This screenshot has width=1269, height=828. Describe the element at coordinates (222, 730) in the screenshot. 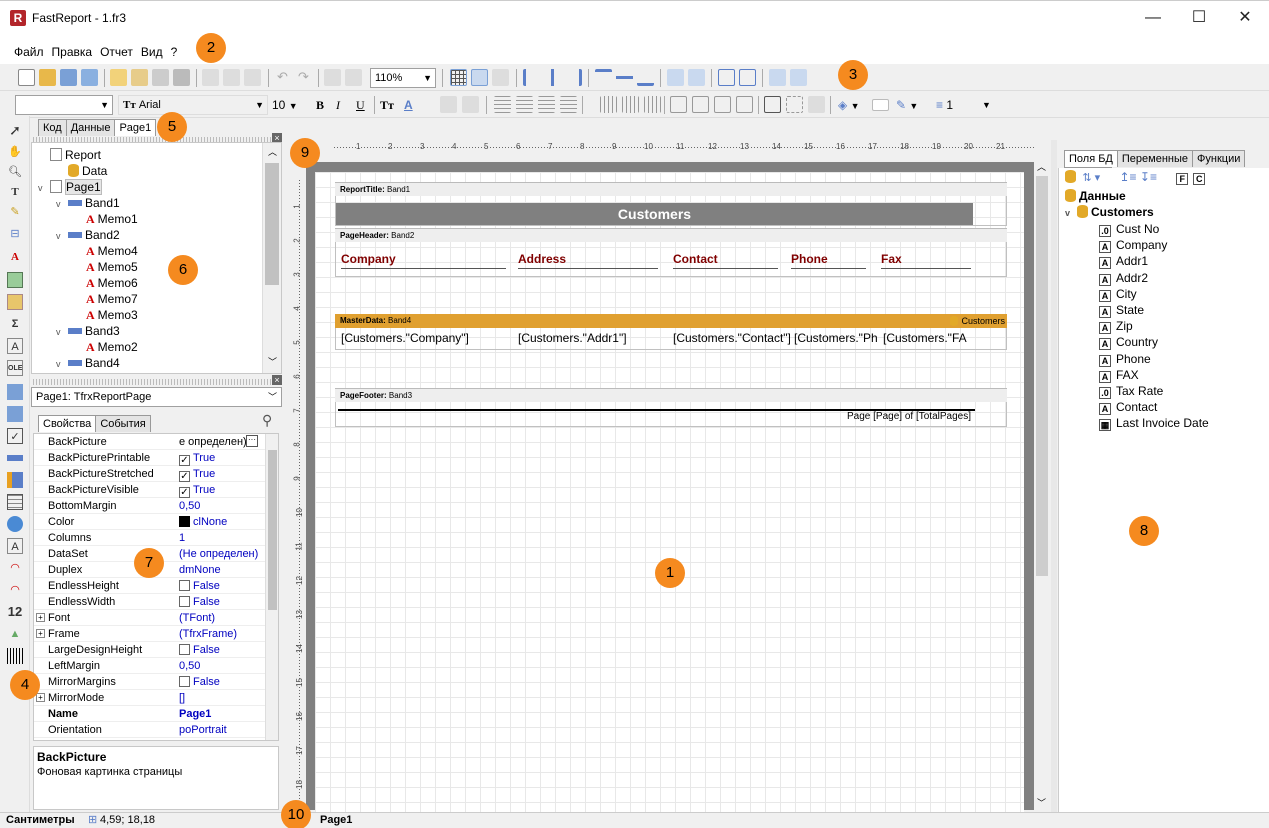

I see `property-value: poPortrait` at that location.